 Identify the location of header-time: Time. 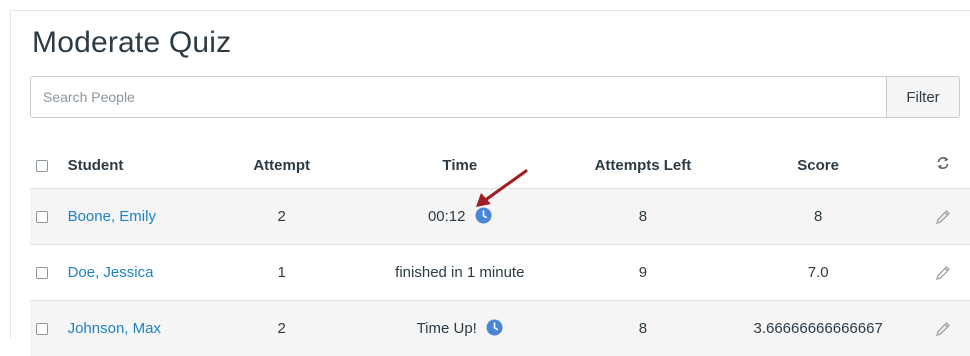
(459, 165).